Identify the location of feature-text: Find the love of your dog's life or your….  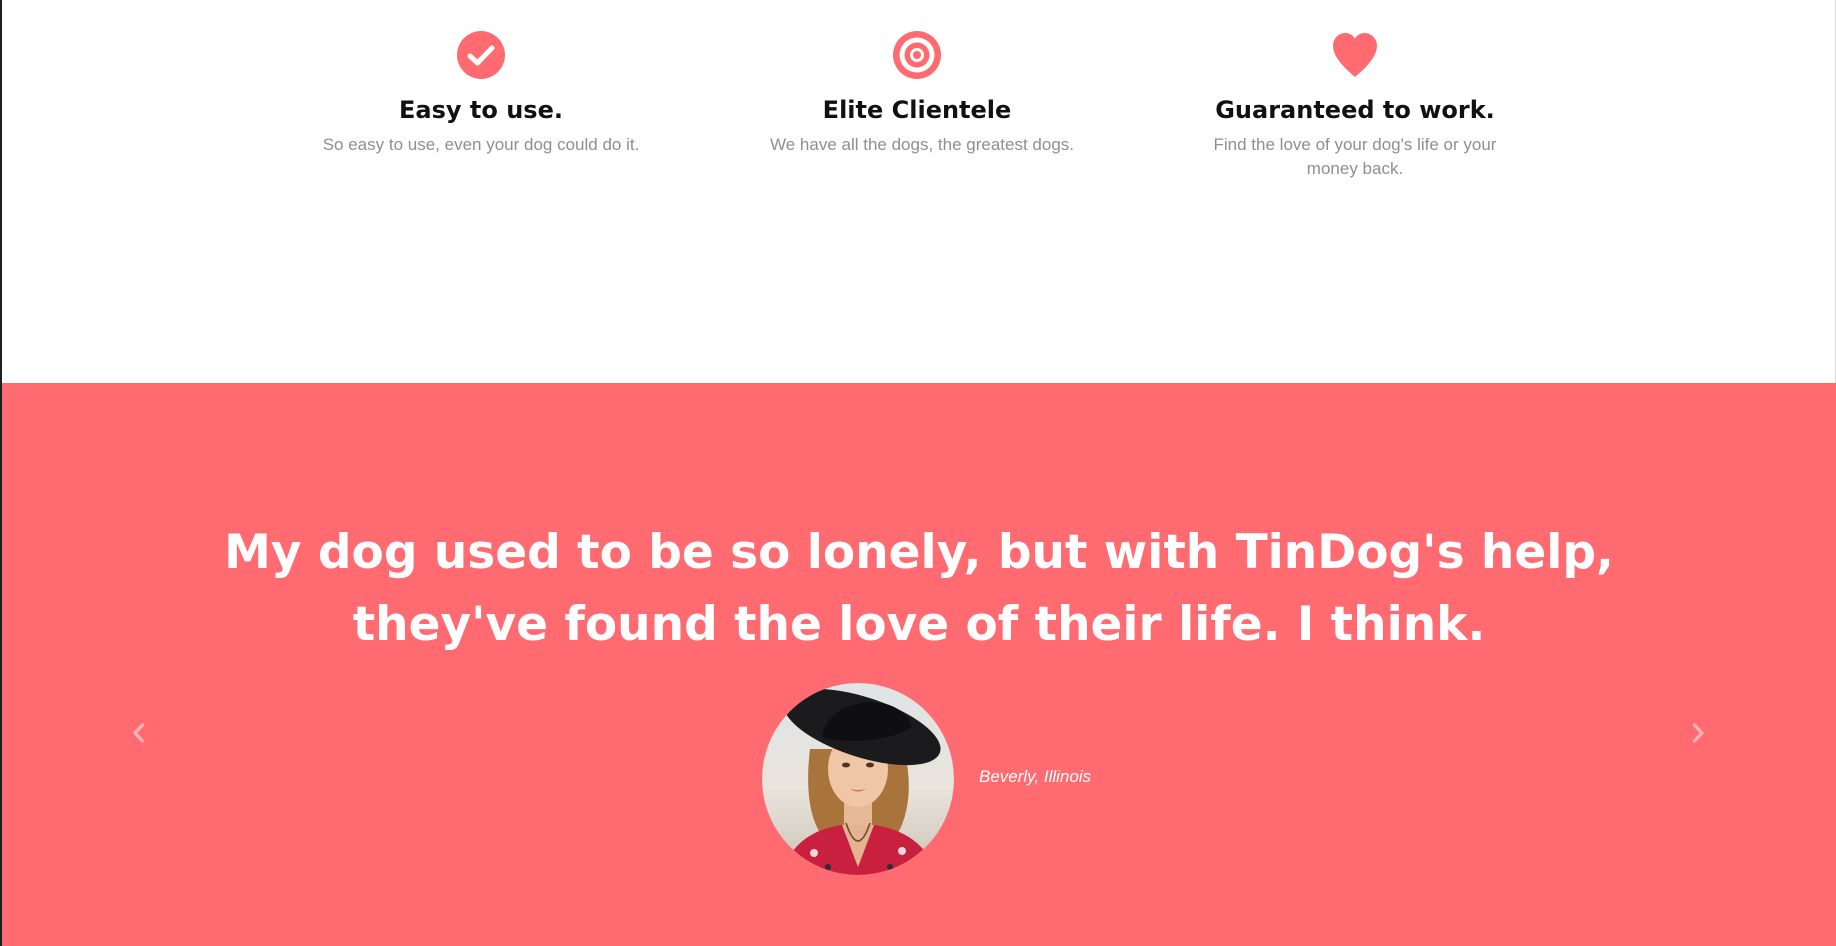
(1355, 156).